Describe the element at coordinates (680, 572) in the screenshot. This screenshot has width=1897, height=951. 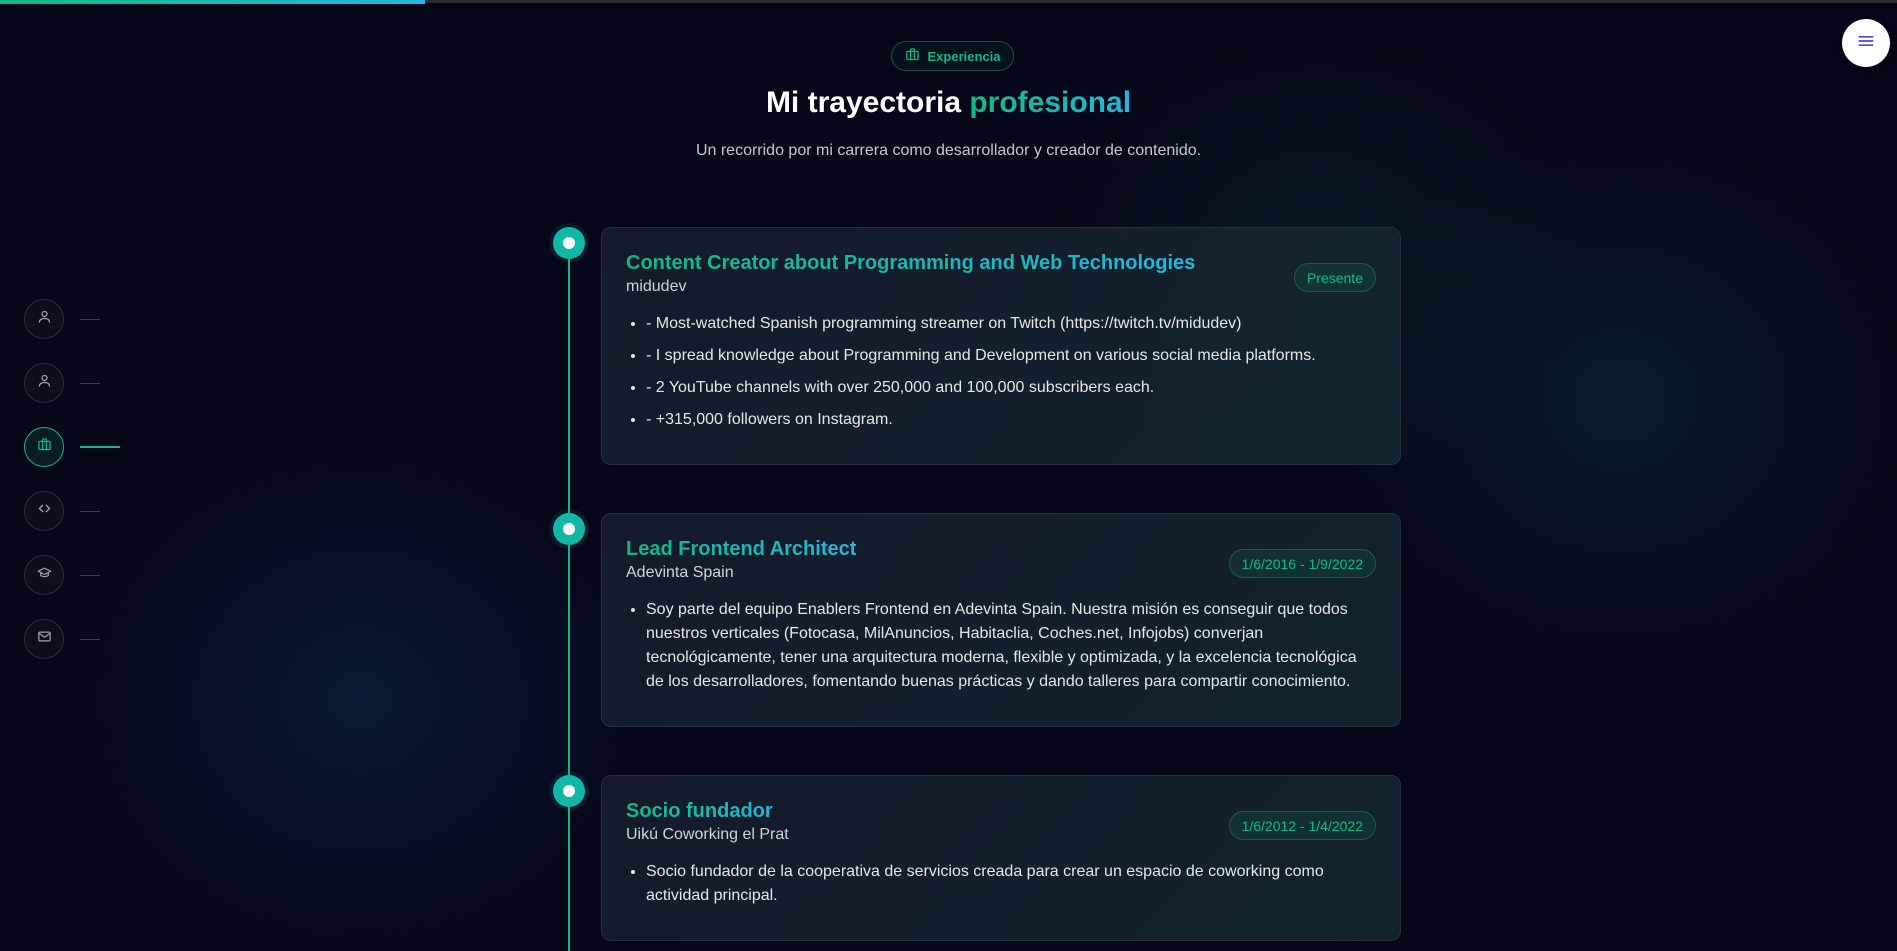
I see `company-name: Adevinta Spain` at that location.